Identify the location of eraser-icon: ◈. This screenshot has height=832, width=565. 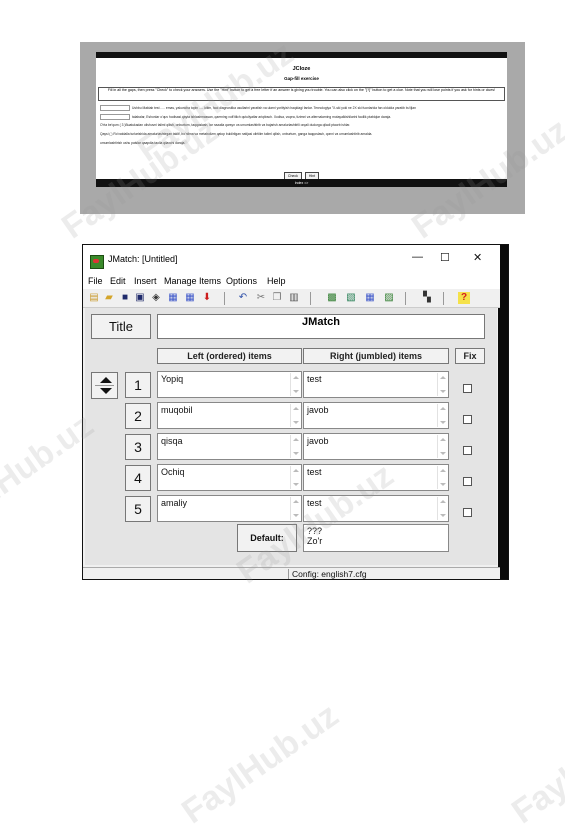
(156, 298).